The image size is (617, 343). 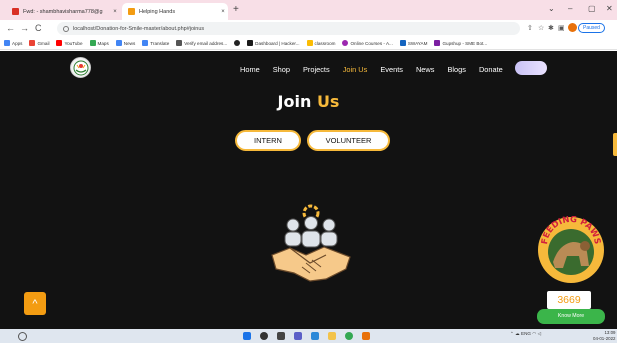 What do you see at coordinates (59, 43) in the screenshot?
I see `youtube-icon` at bounding box center [59, 43].